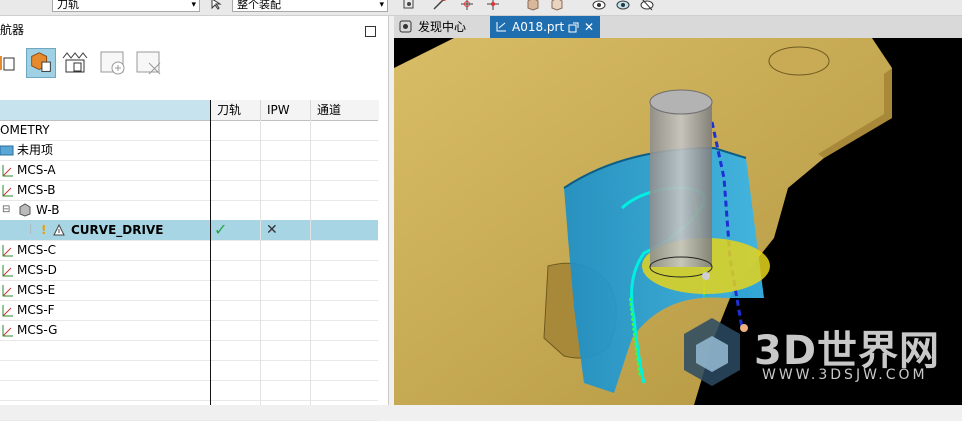  What do you see at coordinates (538, 27) in the screenshot?
I see `tab-label: A018.prt` at bounding box center [538, 27].